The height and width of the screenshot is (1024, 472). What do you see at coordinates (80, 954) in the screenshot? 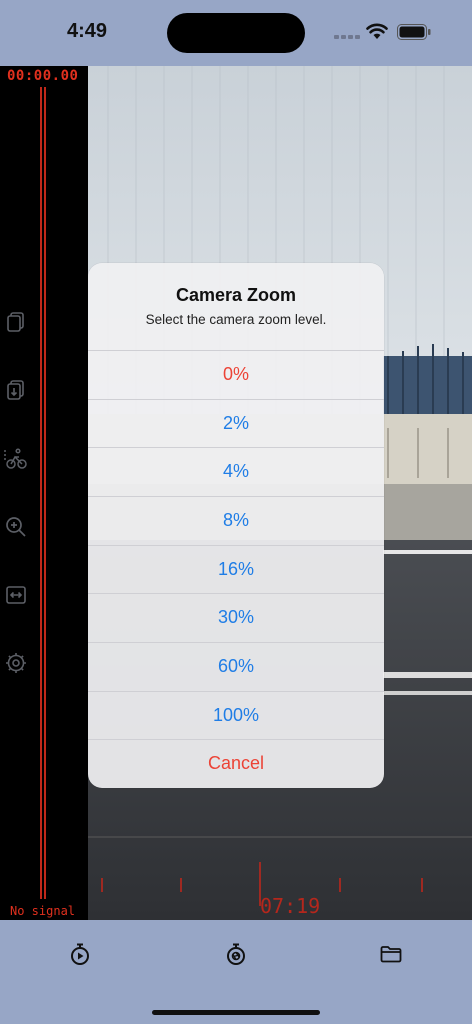
I see `stopwatch-play-icon` at bounding box center [80, 954].